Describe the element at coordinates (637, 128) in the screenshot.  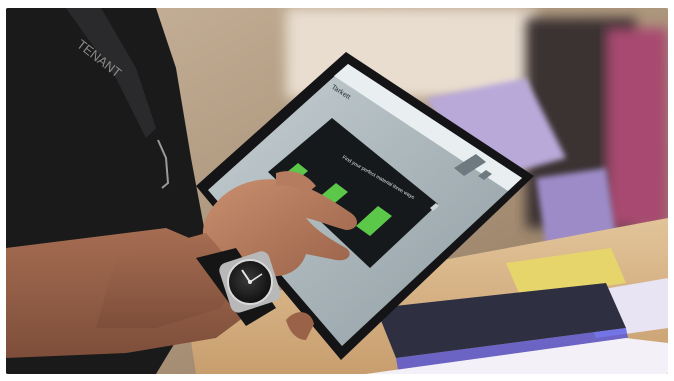
I see `background-pink-object` at that location.